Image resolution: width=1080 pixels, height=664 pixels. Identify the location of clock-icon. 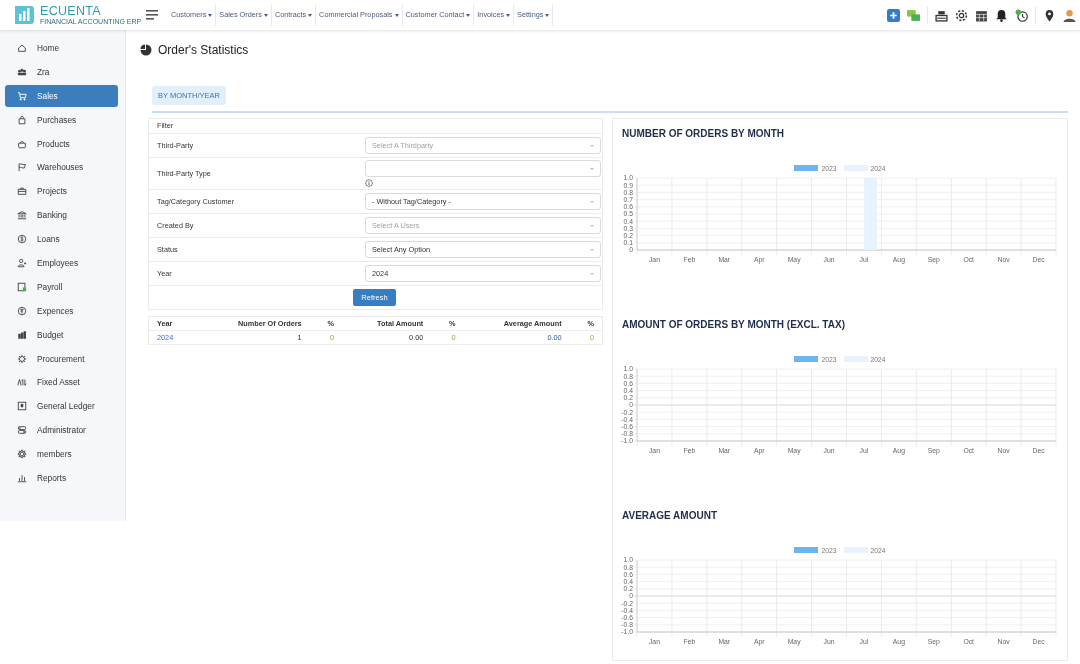
(1021, 15).